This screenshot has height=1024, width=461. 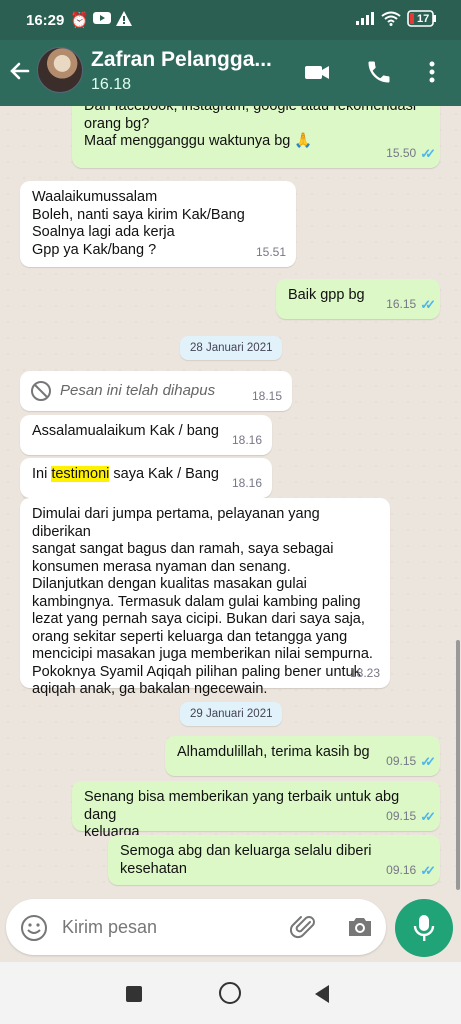 What do you see at coordinates (401, 152) in the screenshot?
I see `message-time: 15.50` at bounding box center [401, 152].